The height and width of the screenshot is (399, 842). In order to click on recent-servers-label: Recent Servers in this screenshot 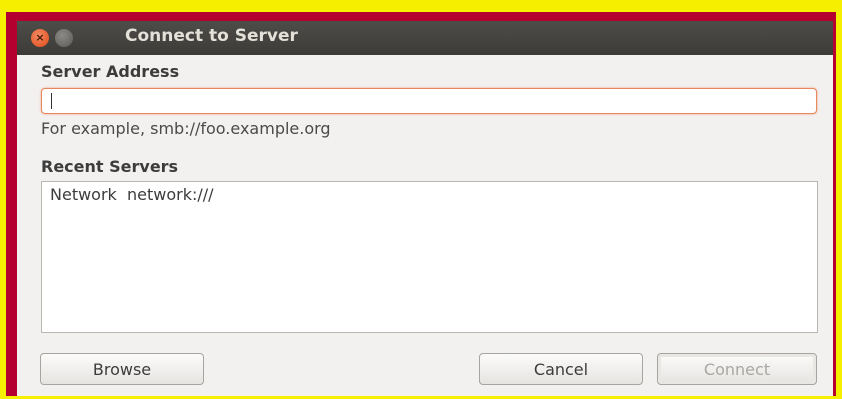, I will do `click(110, 166)`.